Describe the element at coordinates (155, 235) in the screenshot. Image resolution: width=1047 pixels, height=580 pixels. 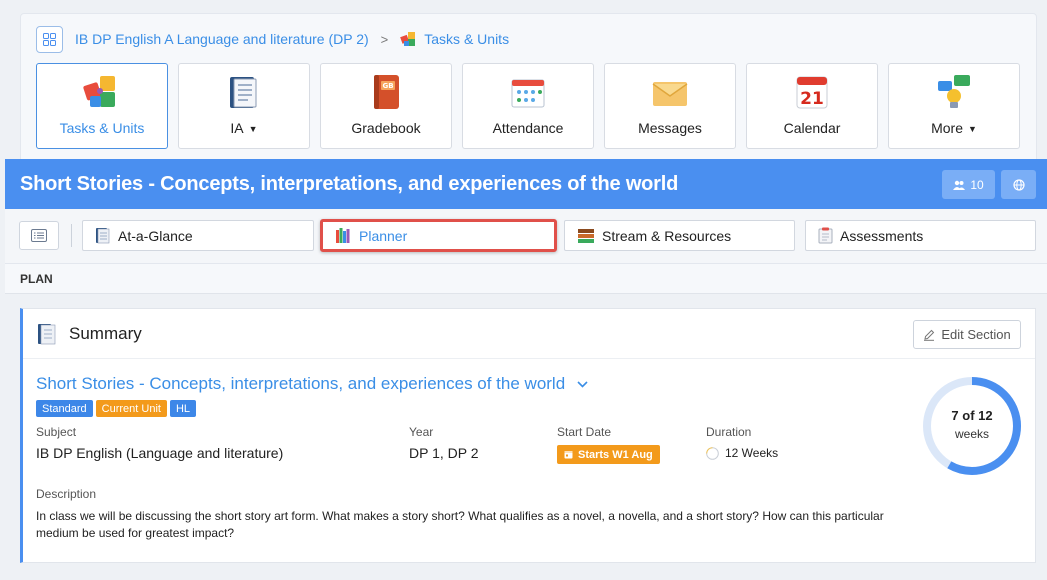
I see `tab-label: At-a-Glance` at that location.